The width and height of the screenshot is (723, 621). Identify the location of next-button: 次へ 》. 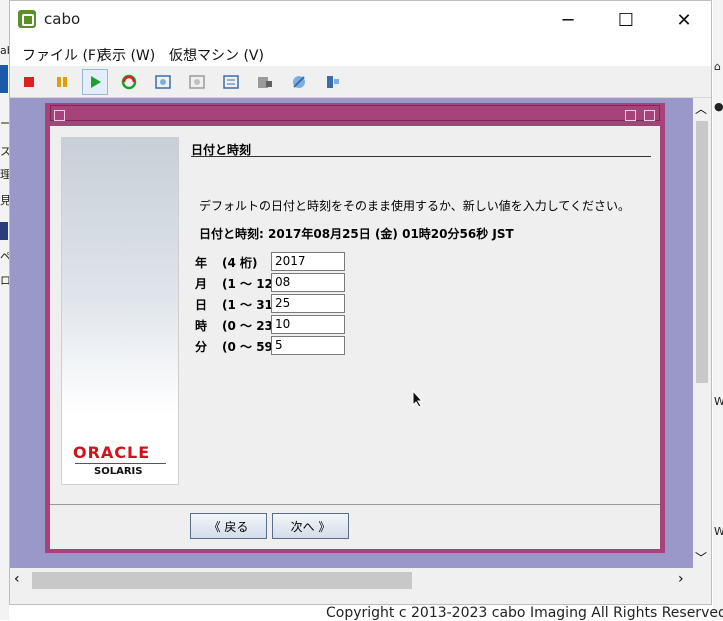
(310, 526).